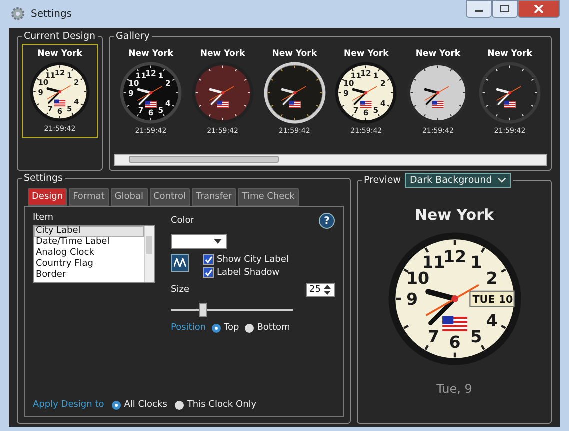 This screenshot has height=431, width=569. I want to click on item-label: Item, so click(43, 218).